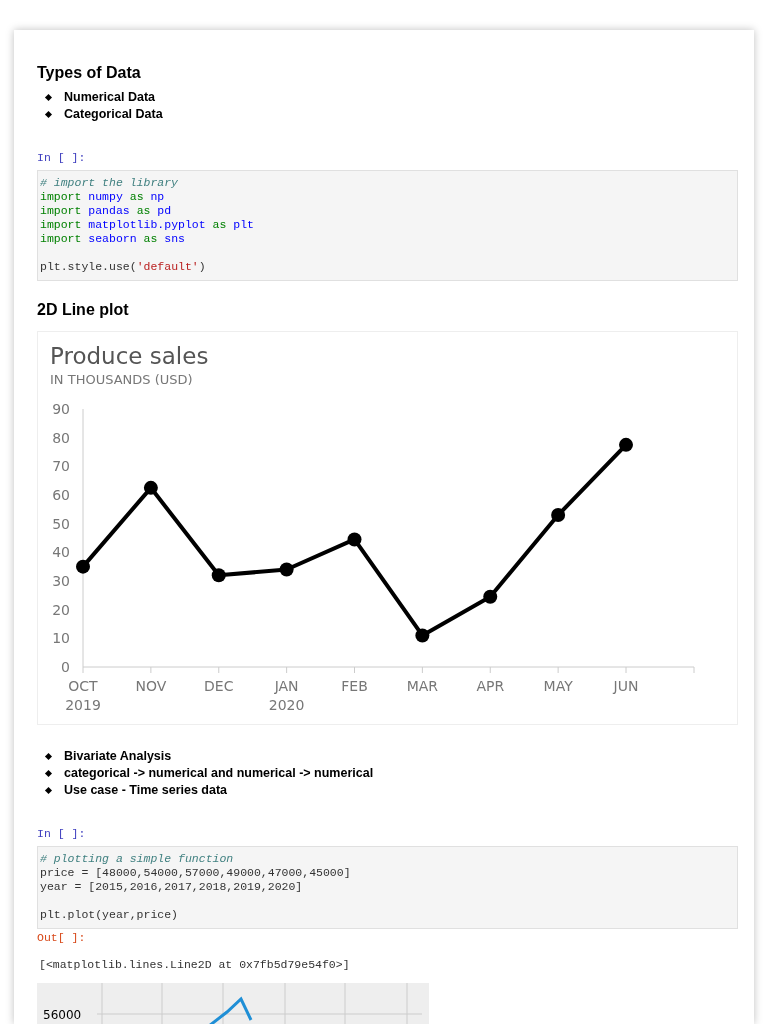 The height and width of the screenshot is (1024, 768). What do you see at coordinates (490, 686) in the screenshot?
I see `x-tick-label: APR` at bounding box center [490, 686].